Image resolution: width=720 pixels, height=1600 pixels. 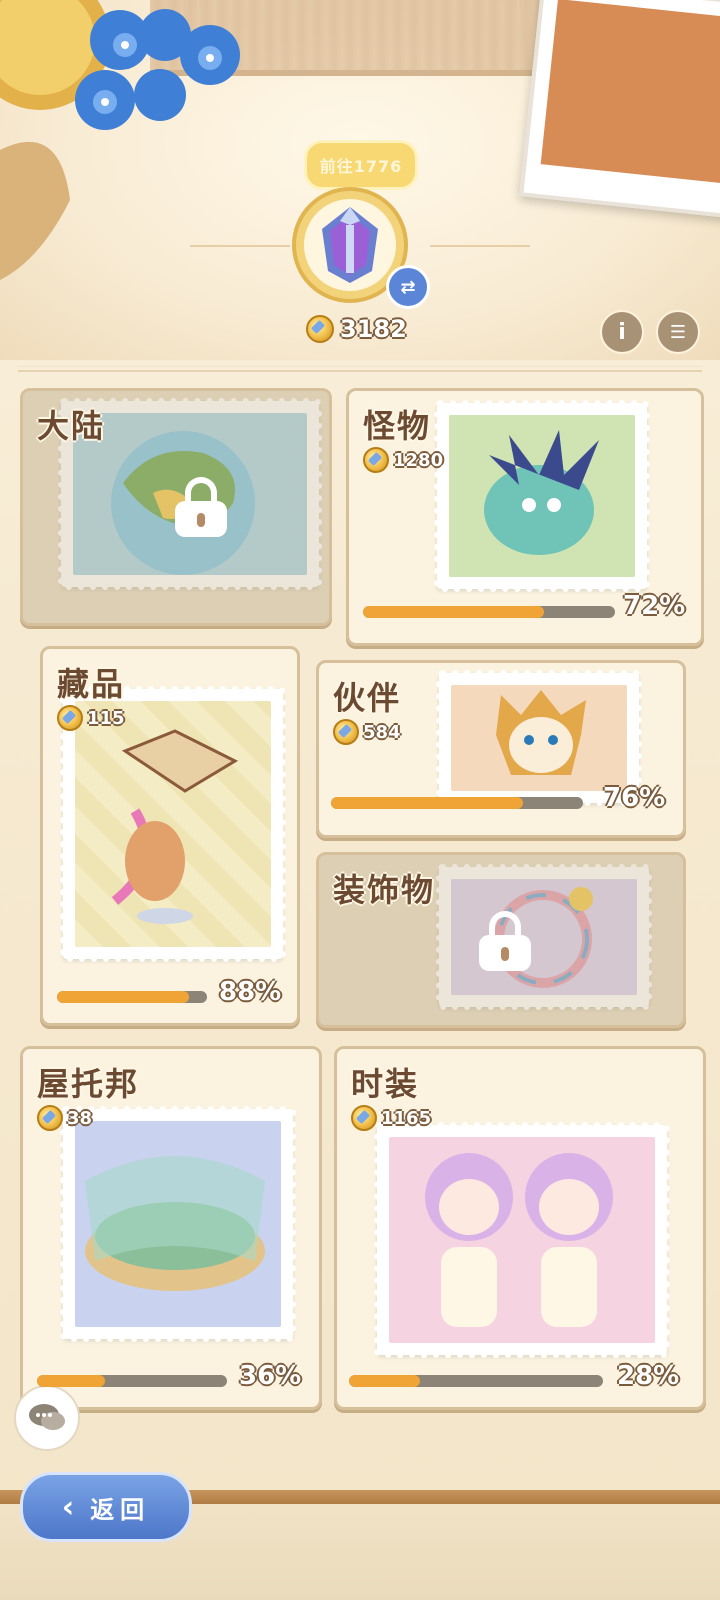 I want to click on swap-button: ⇄, so click(x=408, y=287).